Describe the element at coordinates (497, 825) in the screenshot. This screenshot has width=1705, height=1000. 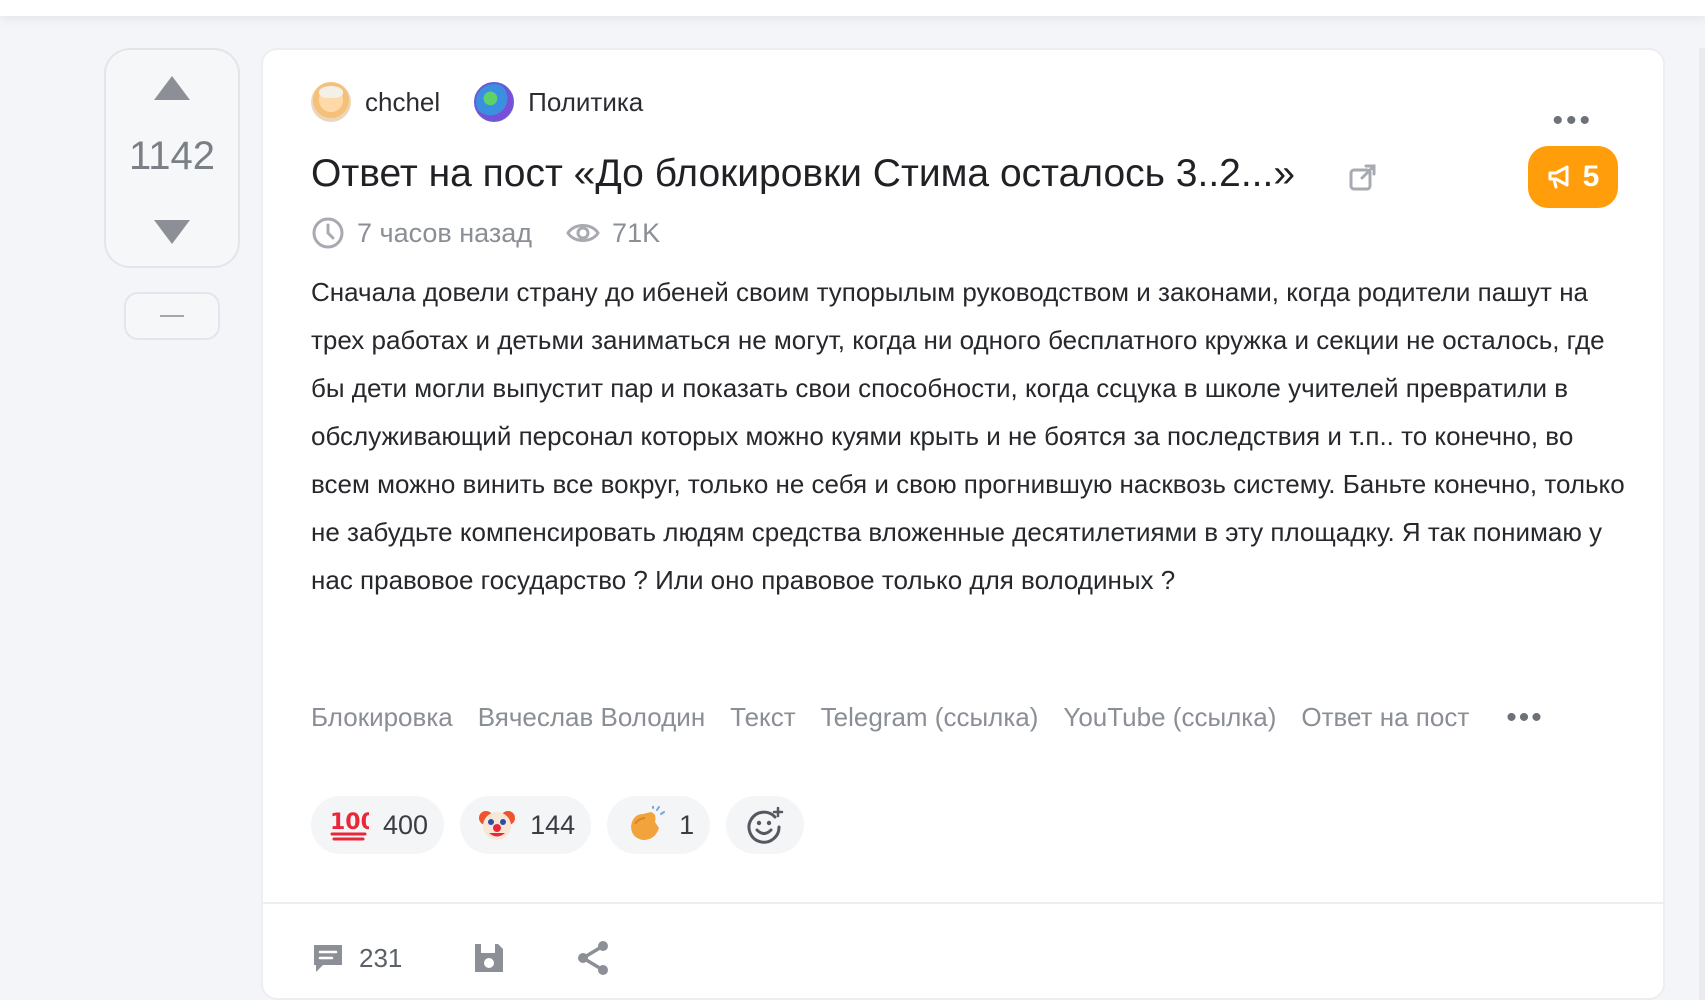
I see `clown-face-icon` at that location.